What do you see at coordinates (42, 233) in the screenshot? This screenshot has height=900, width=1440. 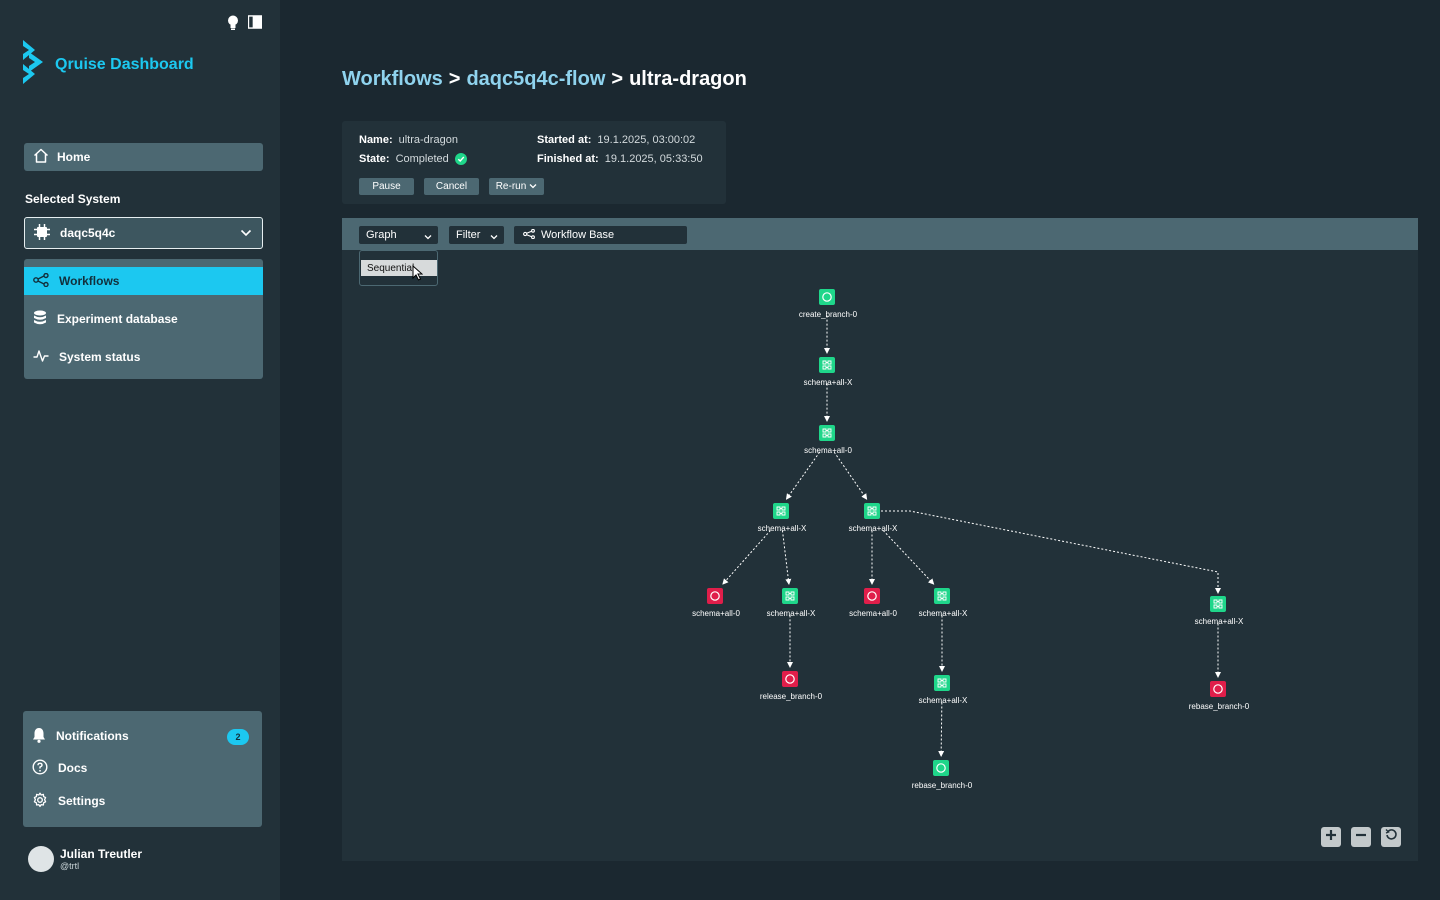 I see `chip-icon` at bounding box center [42, 233].